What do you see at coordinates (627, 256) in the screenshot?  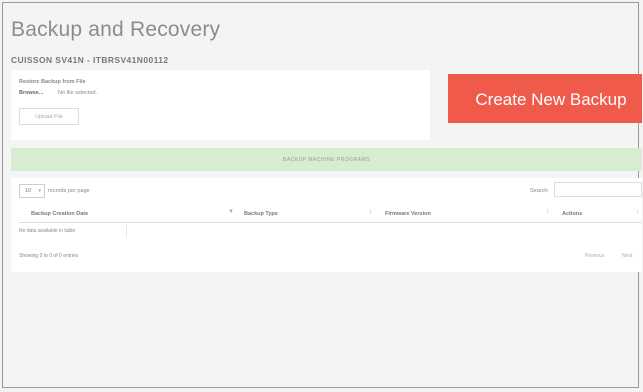 I see `next-page-button: Next` at bounding box center [627, 256].